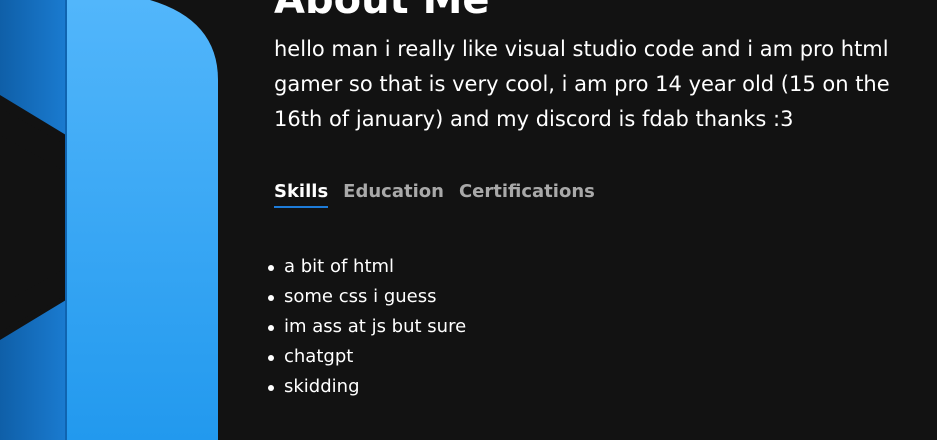  I want to click on tab-education: Education, so click(393, 194).